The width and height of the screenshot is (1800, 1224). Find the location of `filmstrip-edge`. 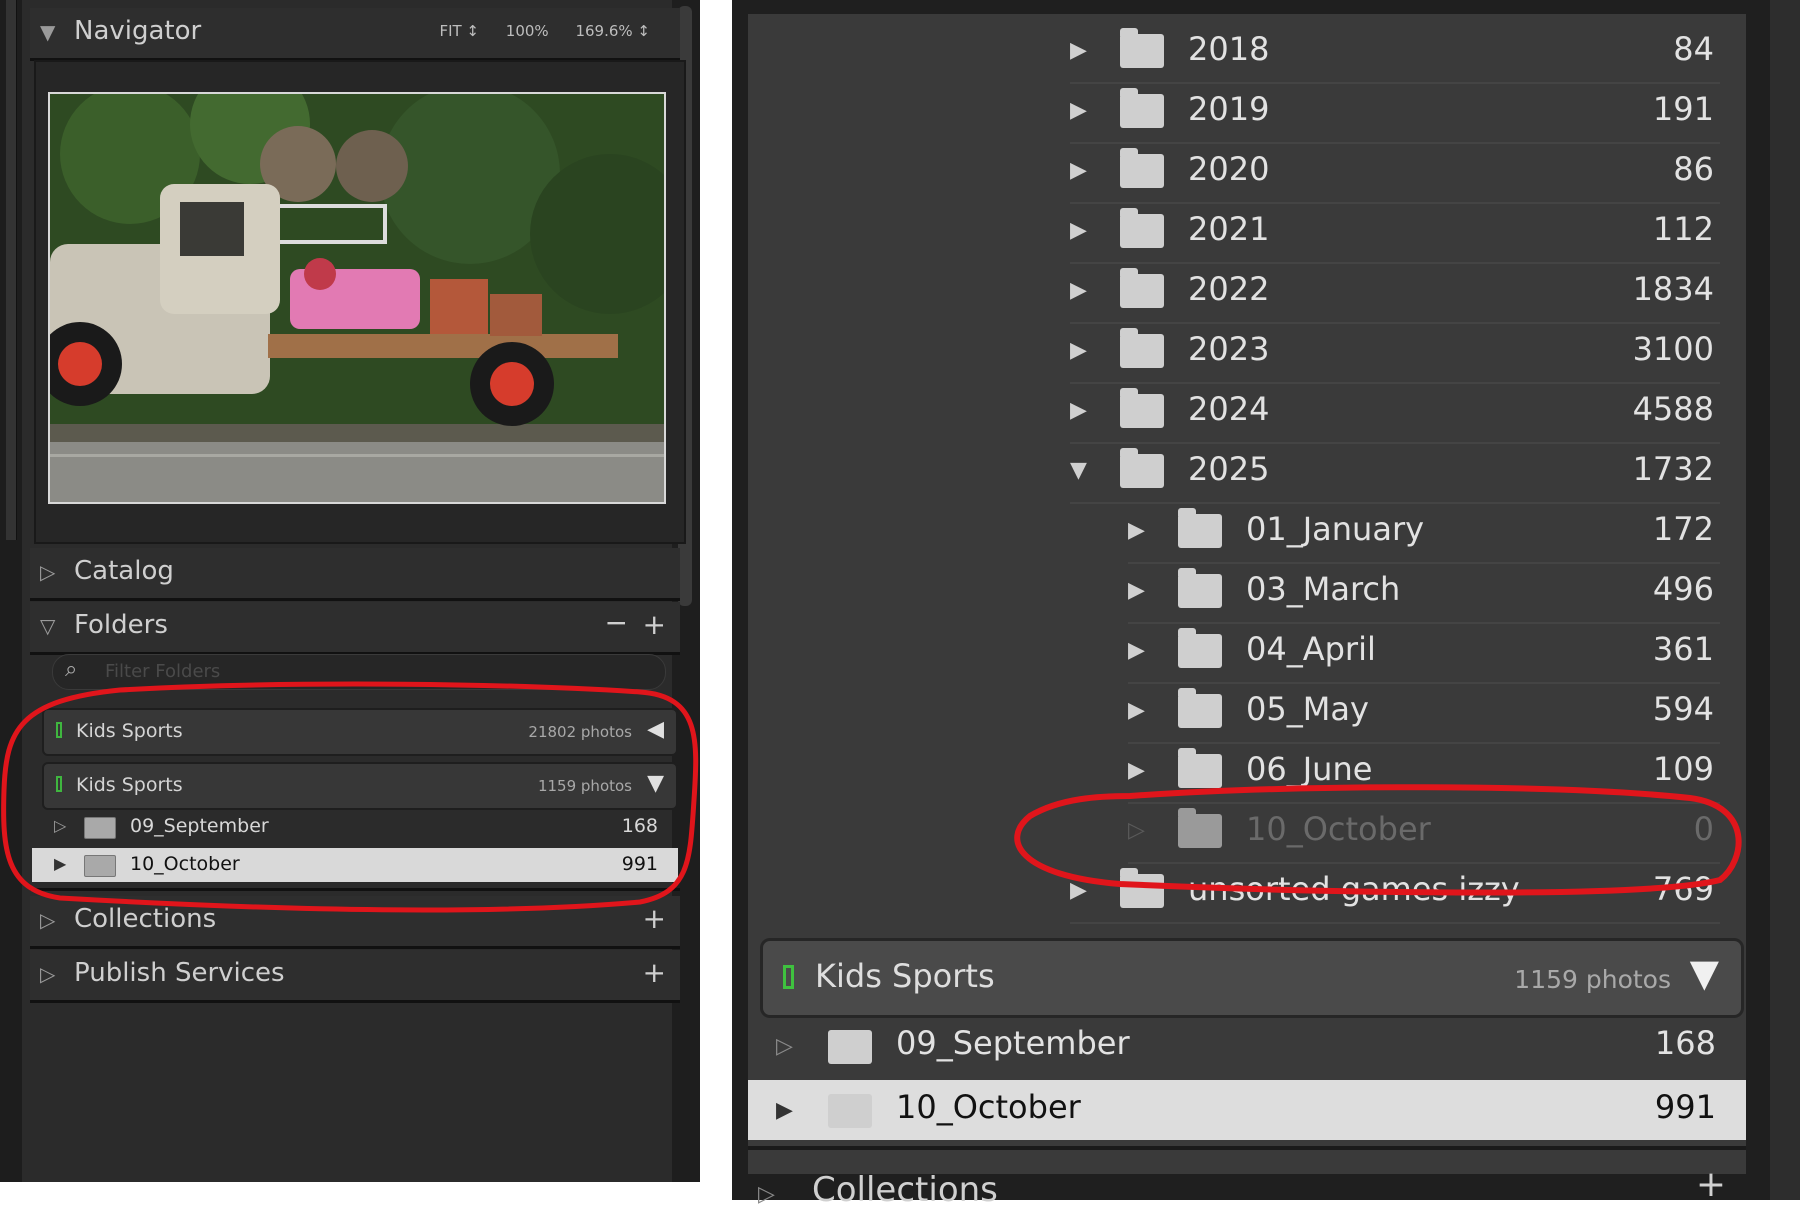

filmstrip-edge is located at coordinates (11, 270).